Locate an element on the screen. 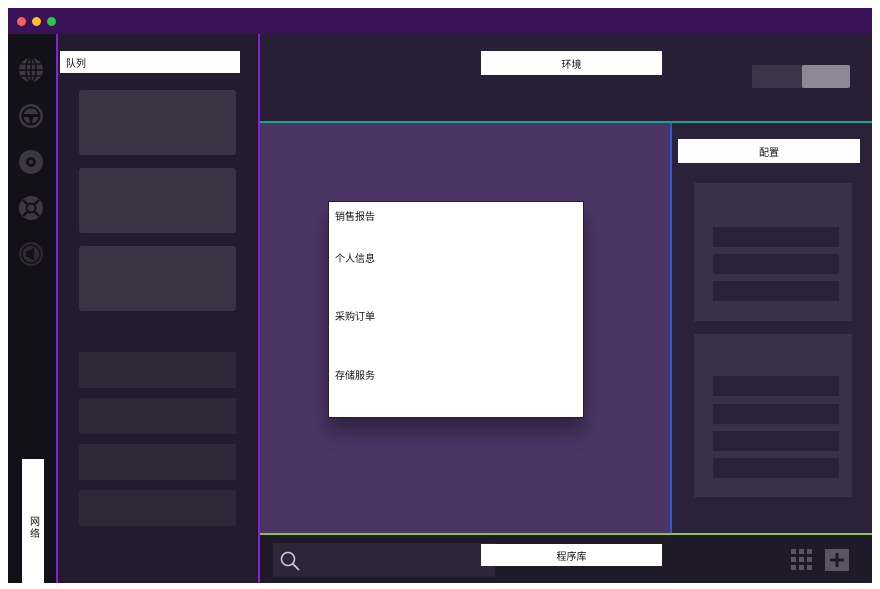 The image size is (880, 589). network-label-text: 网络 is located at coordinates (33, 528).